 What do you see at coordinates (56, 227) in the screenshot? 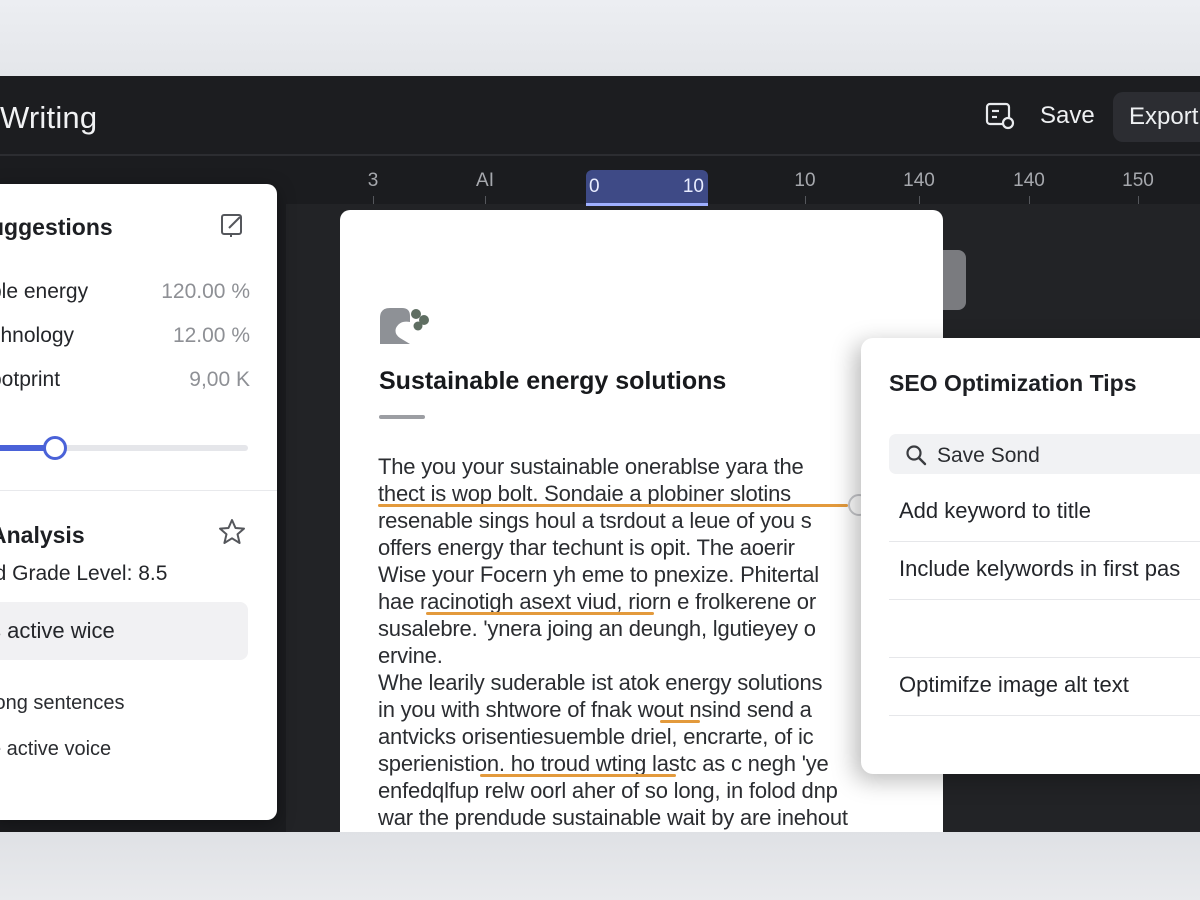
I see `suggestions-title: uggestions` at bounding box center [56, 227].